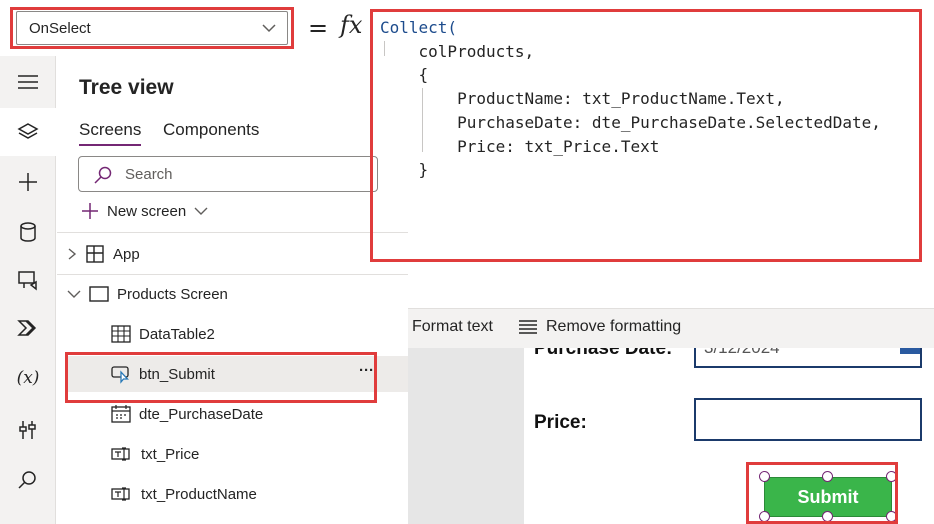 The height and width of the screenshot is (524, 934). What do you see at coordinates (351, 25) in the screenshot?
I see `fx-icon: fx` at bounding box center [351, 25].